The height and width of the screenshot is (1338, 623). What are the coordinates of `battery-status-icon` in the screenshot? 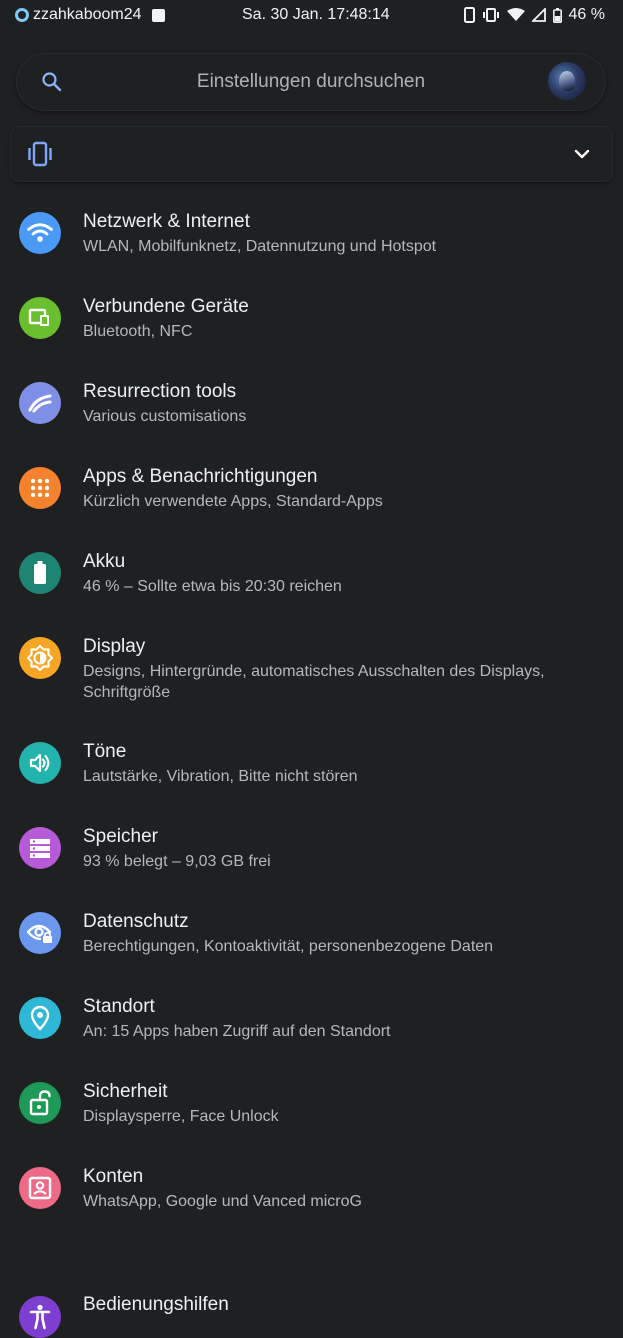 It's located at (557, 15).